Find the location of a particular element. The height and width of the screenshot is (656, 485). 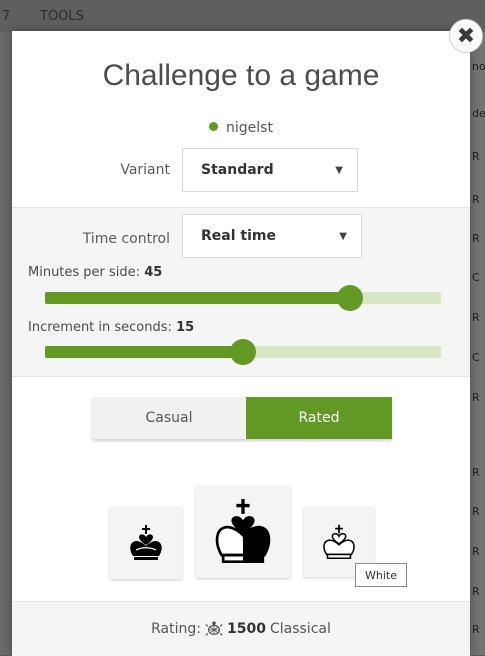

rating-value: 1500 is located at coordinates (246, 629).